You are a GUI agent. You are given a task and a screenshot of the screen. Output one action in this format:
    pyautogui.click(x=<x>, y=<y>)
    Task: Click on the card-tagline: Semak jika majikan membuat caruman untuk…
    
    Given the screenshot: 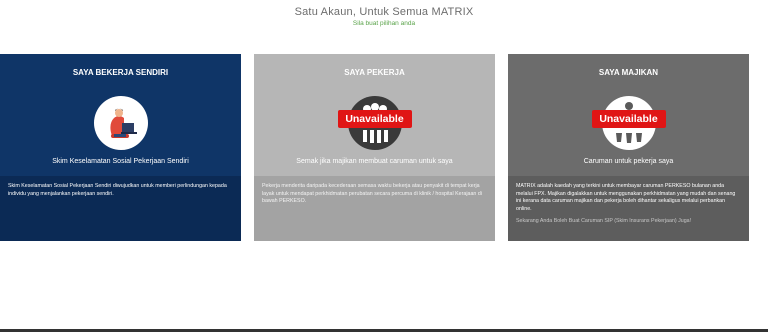 What is the action you would take?
    pyautogui.click(x=374, y=161)
    